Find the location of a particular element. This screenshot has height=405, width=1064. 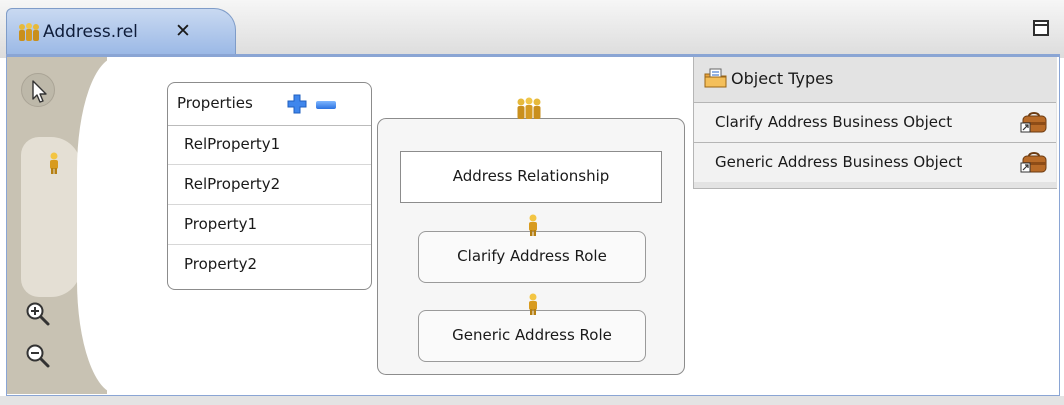

tab-title: Address.rel is located at coordinates (90, 32).